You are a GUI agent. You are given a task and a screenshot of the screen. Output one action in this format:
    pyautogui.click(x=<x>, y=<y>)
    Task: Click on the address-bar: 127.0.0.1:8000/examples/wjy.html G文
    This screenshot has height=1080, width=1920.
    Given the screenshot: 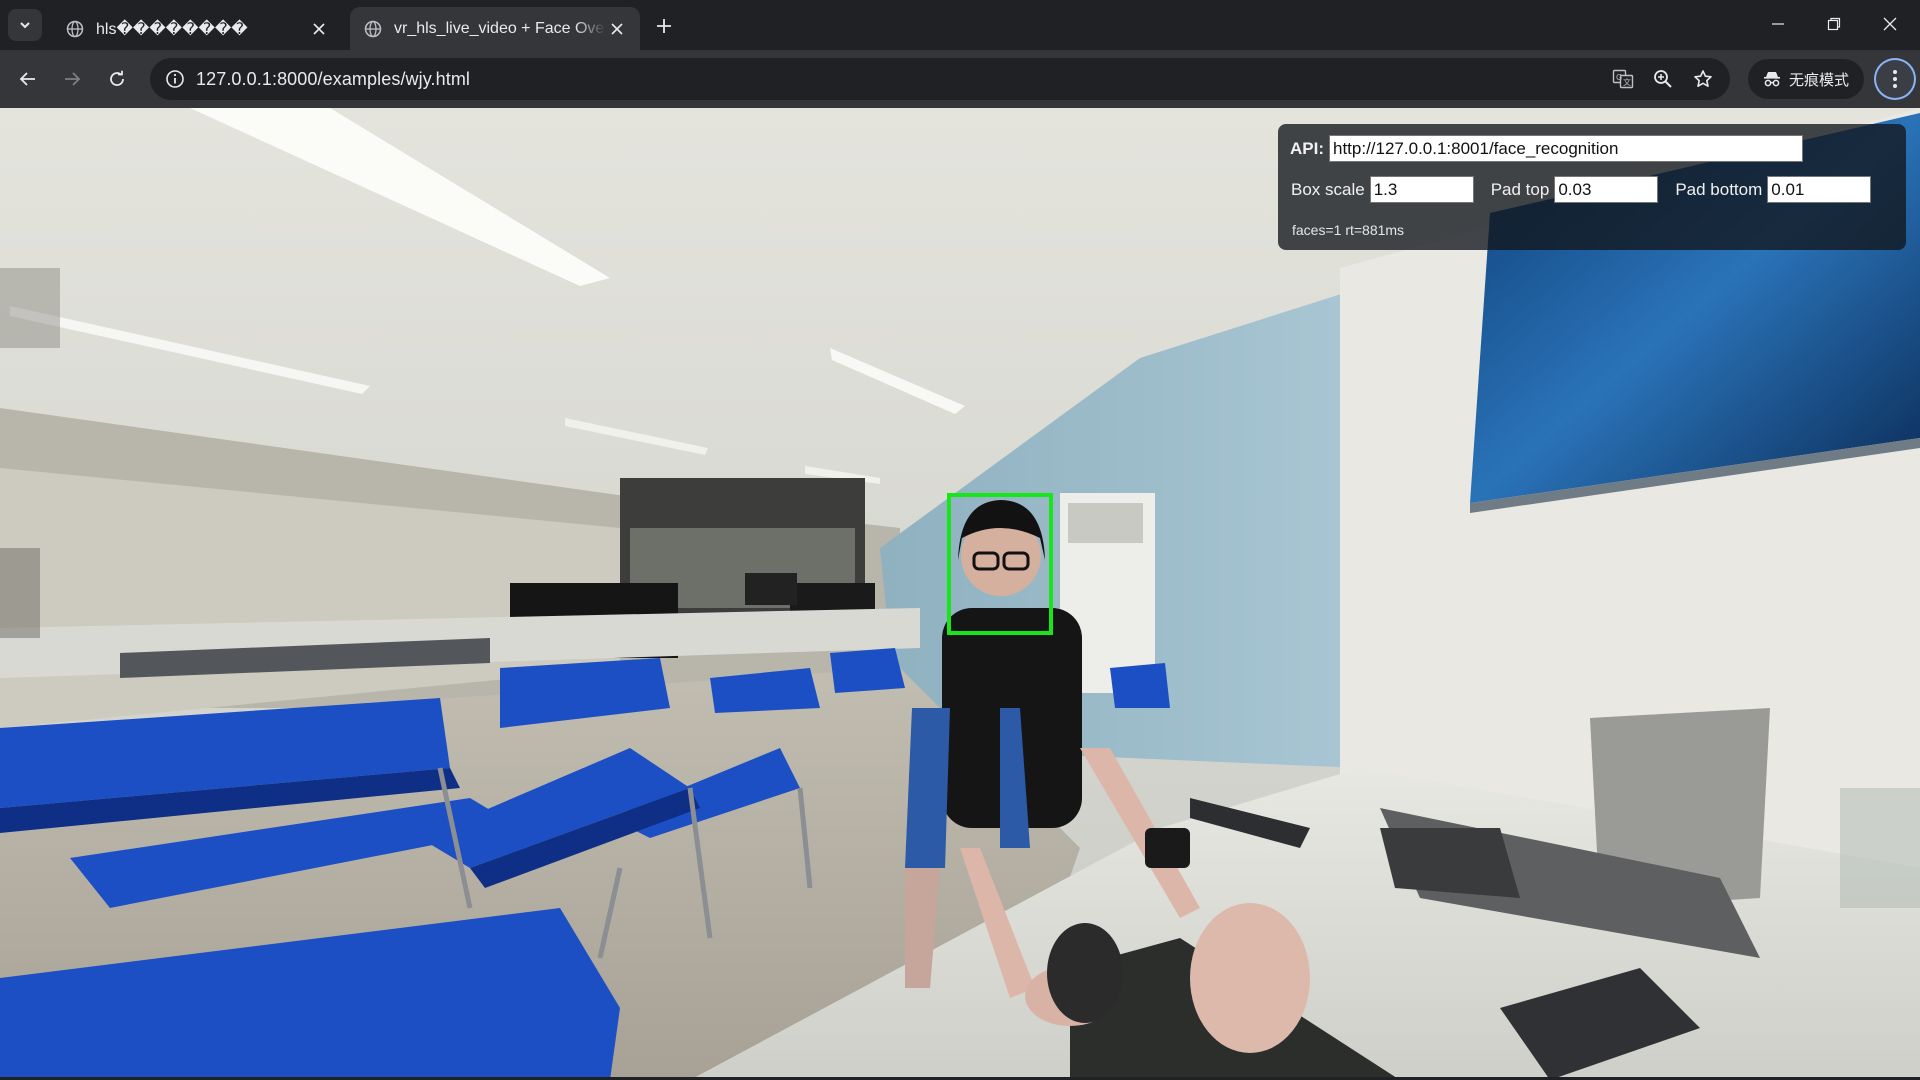 What is the action you would take?
    pyautogui.click(x=940, y=79)
    